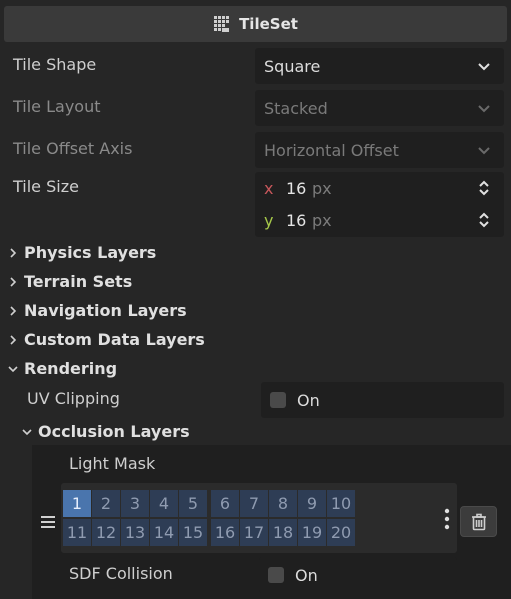 The image size is (511, 599). Describe the element at coordinates (135, 532) in the screenshot. I see `light-mask-layer-13: 13` at that location.